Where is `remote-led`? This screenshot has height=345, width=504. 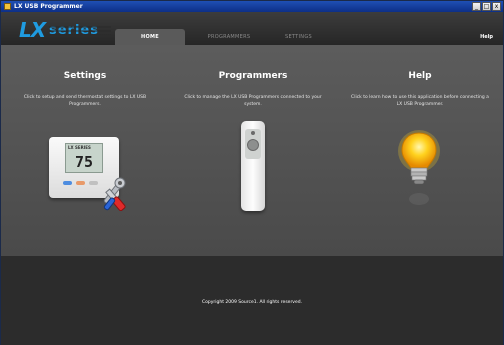 remote-led is located at coordinates (253, 133).